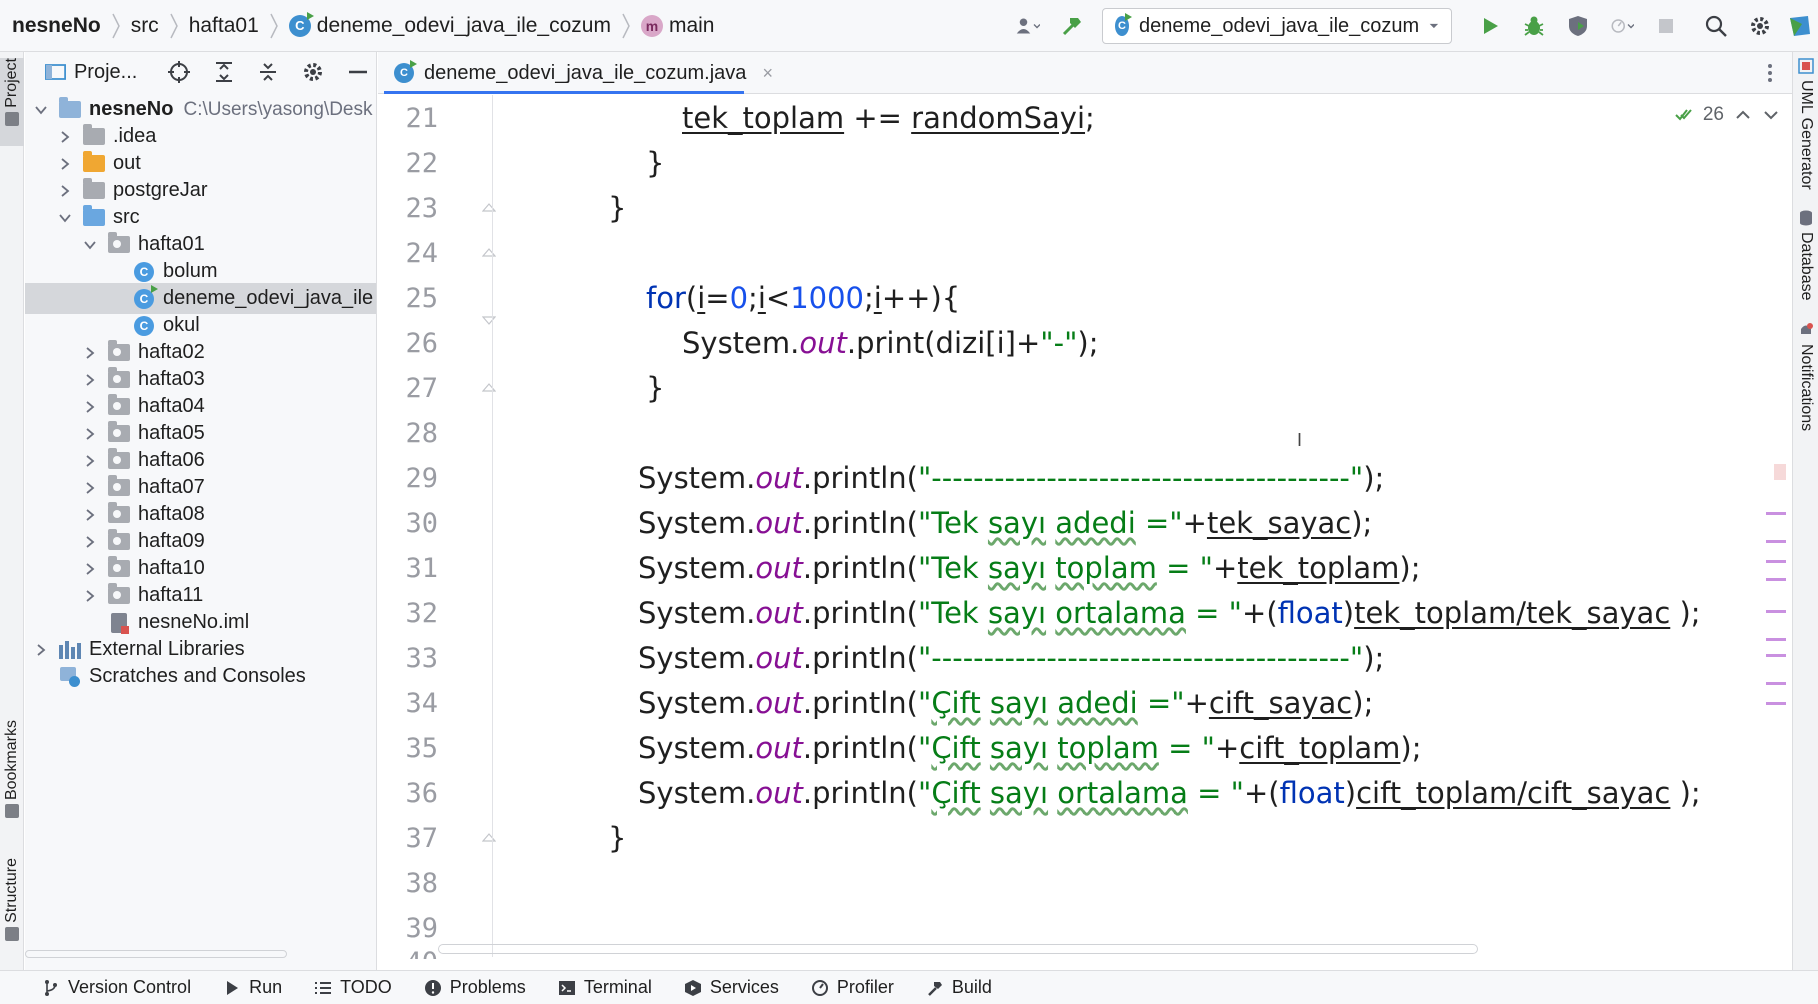  What do you see at coordinates (449, 24) in the screenshot?
I see `breadcrumb-class: Cdeneme_odevi_java_ile_cozum` at bounding box center [449, 24].